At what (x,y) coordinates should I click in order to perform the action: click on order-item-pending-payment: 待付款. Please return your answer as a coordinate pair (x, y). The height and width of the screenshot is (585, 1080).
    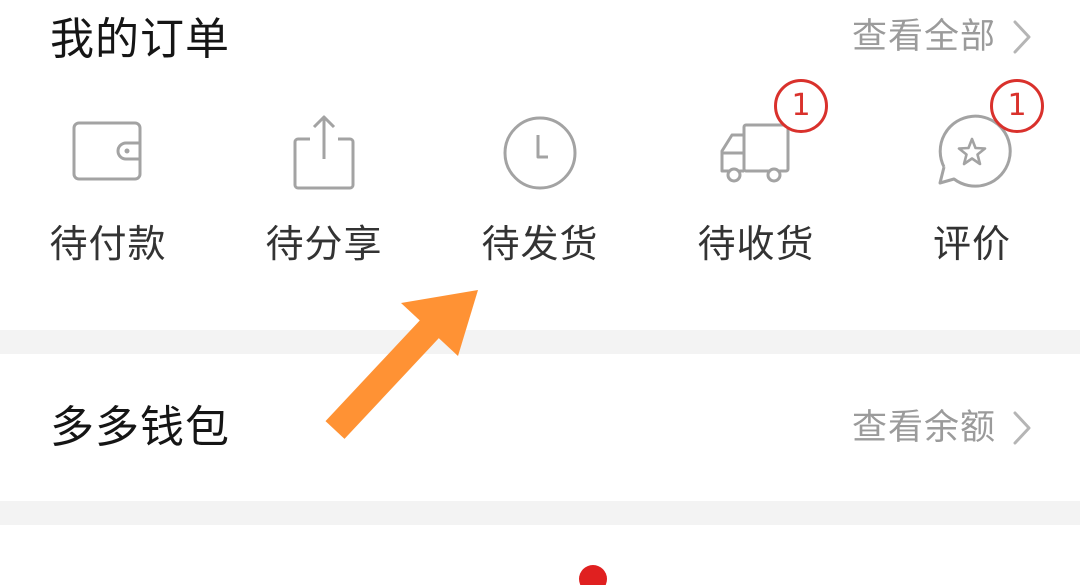
    Looking at the image, I should click on (108, 195).